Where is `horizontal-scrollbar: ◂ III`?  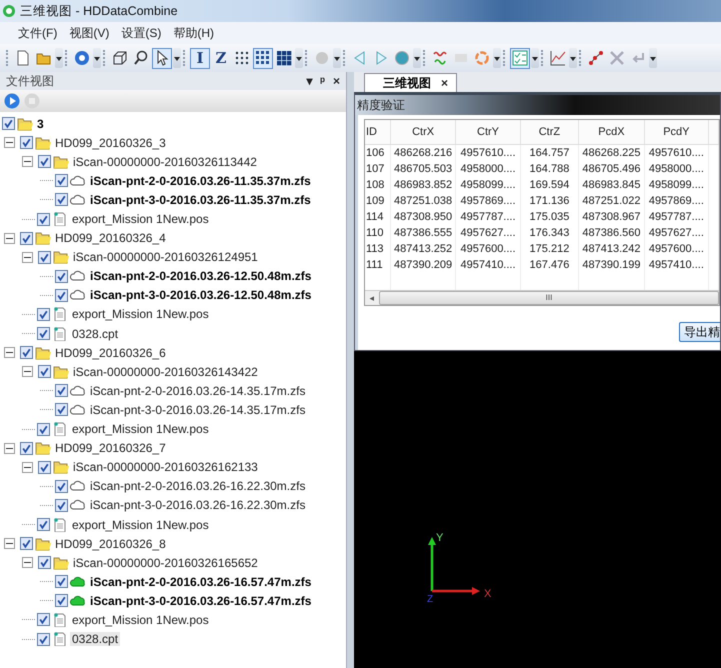
horizontal-scrollbar: ◂ III is located at coordinates (542, 297).